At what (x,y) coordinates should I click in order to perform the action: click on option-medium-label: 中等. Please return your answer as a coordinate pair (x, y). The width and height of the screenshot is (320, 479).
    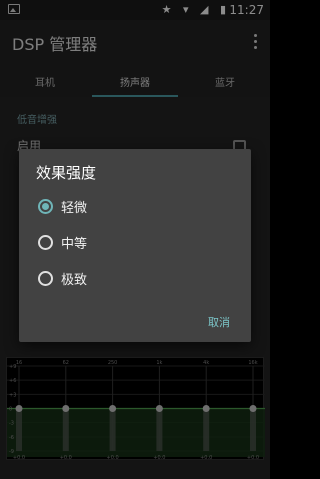
    Looking at the image, I should click on (74, 244).